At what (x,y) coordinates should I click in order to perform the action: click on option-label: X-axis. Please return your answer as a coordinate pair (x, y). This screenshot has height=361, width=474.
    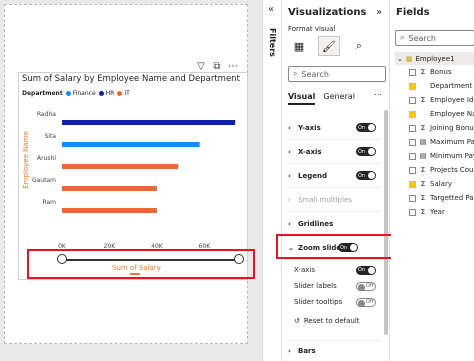
    Looking at the image, I should click on (304, 270).